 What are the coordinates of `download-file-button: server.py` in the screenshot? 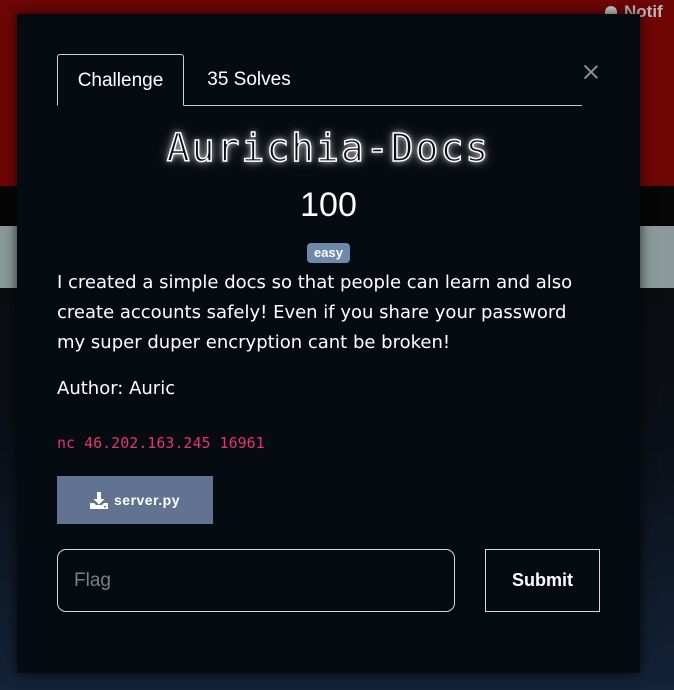 It's located at (135, 500).